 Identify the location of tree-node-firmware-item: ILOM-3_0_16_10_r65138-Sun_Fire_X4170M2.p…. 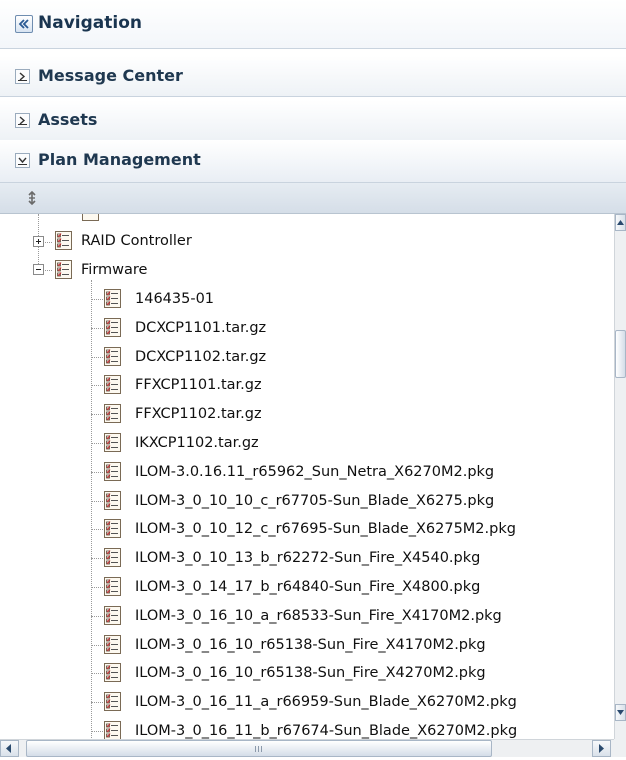
(310, 645).